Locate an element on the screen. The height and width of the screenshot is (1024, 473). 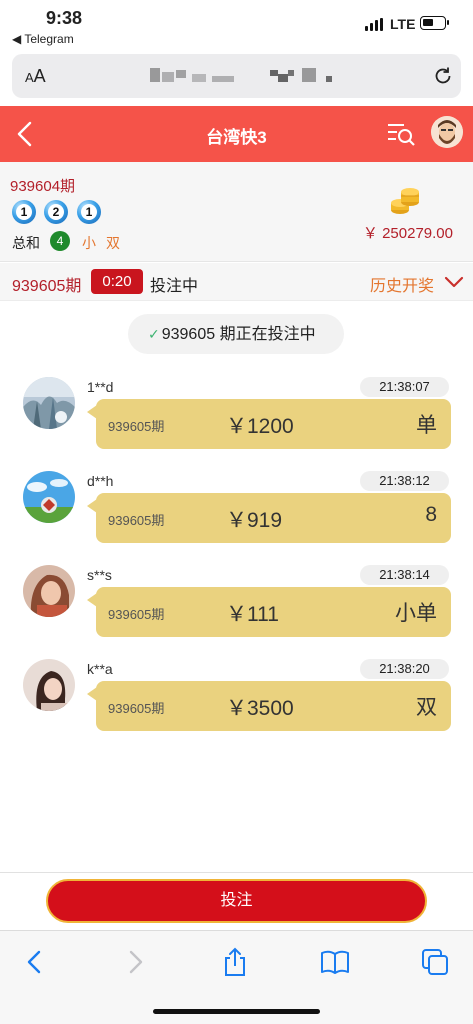
account-balance: ￥ 250279.00 is located at coordinates (407, 233).